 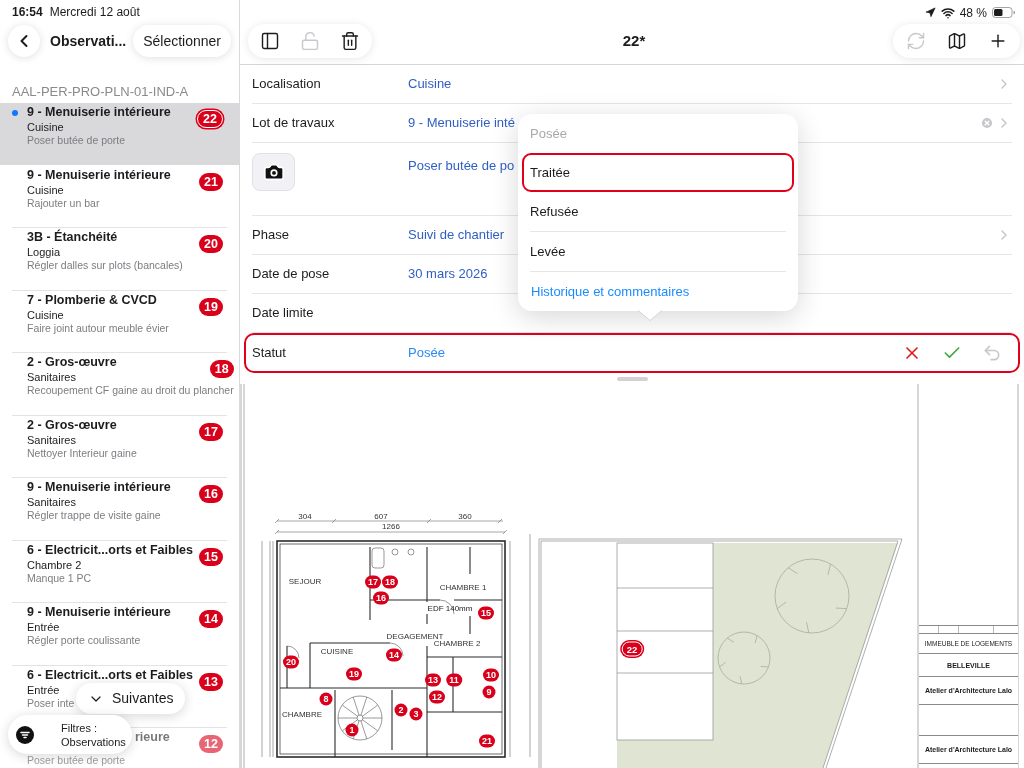 I want to click on item-title: 6 - Electricit...orts et Faibles, so click(x=110, y=549).